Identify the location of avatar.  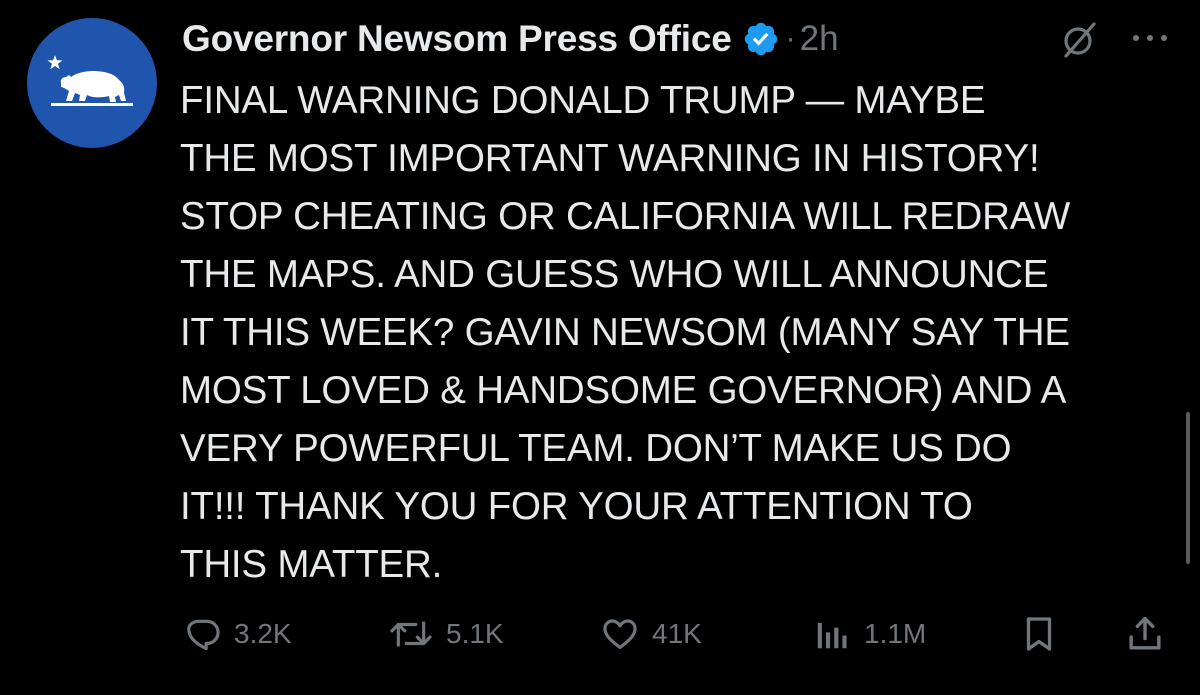
(92, 83).